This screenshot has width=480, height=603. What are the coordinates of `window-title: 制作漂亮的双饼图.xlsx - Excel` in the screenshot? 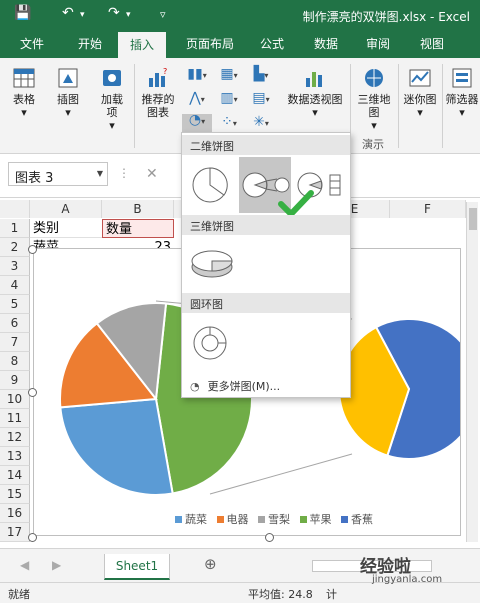 It's located at (386, 17).